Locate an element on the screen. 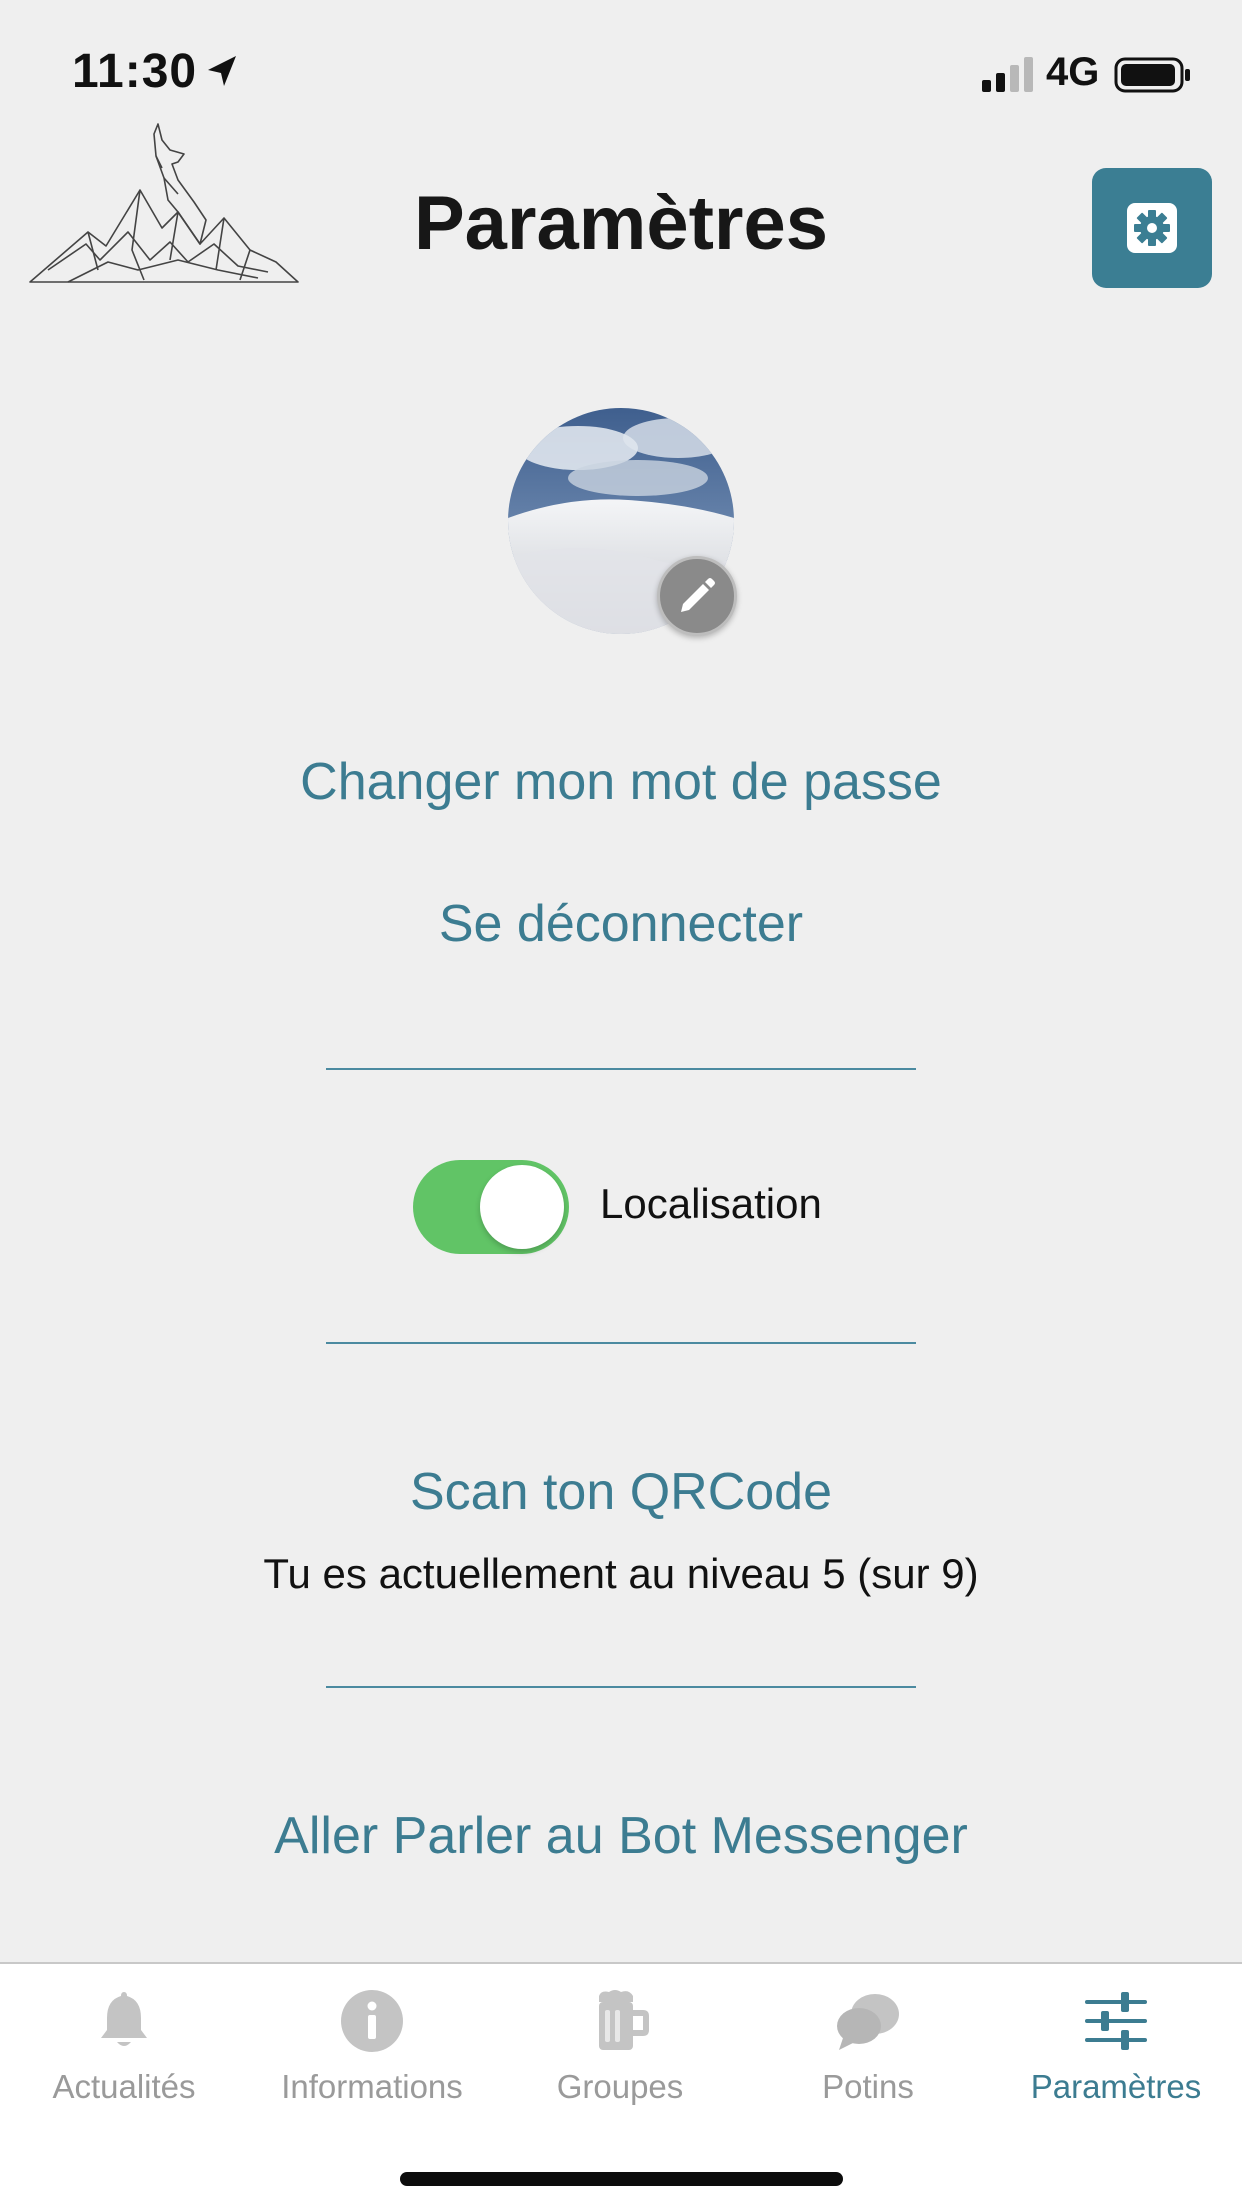 This screenshot has height=2208, width=1242. gear-icon is located at coordinates (1152, 228).